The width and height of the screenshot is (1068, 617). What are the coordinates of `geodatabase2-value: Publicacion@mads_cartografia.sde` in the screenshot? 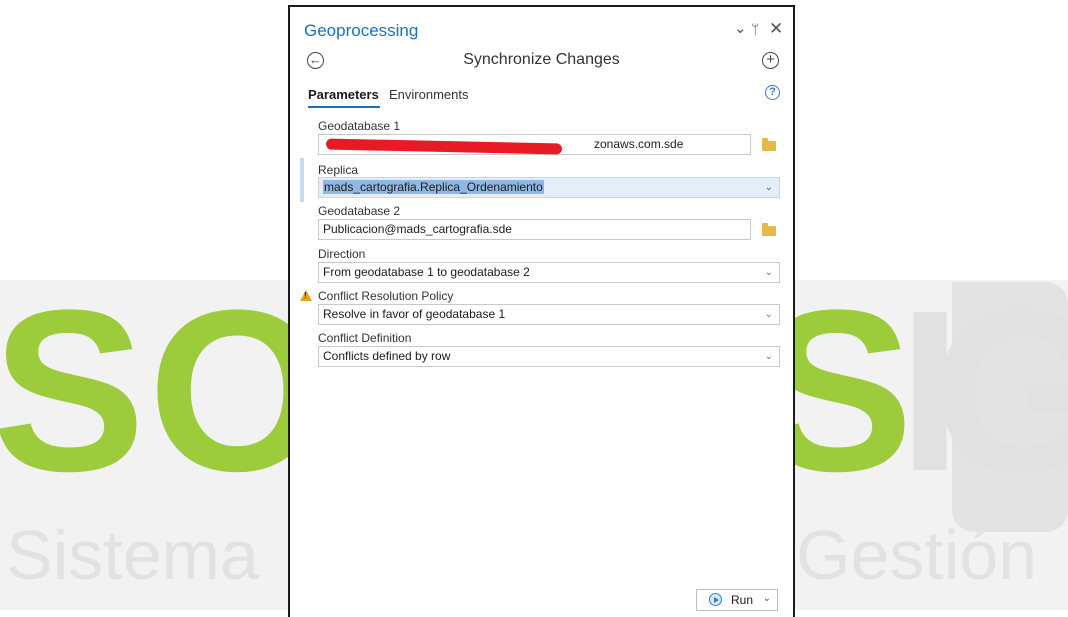 It's located at (417, 229).